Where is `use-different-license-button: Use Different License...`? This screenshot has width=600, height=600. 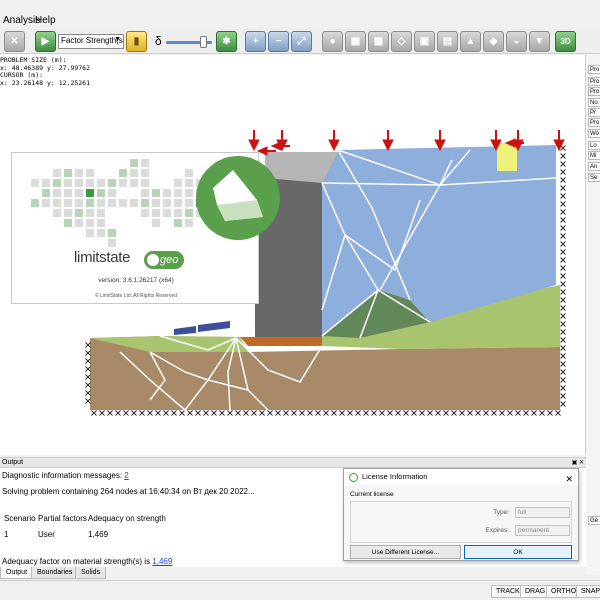
use-different-license-button: Use Different License... is located at coordinates (405, 552).